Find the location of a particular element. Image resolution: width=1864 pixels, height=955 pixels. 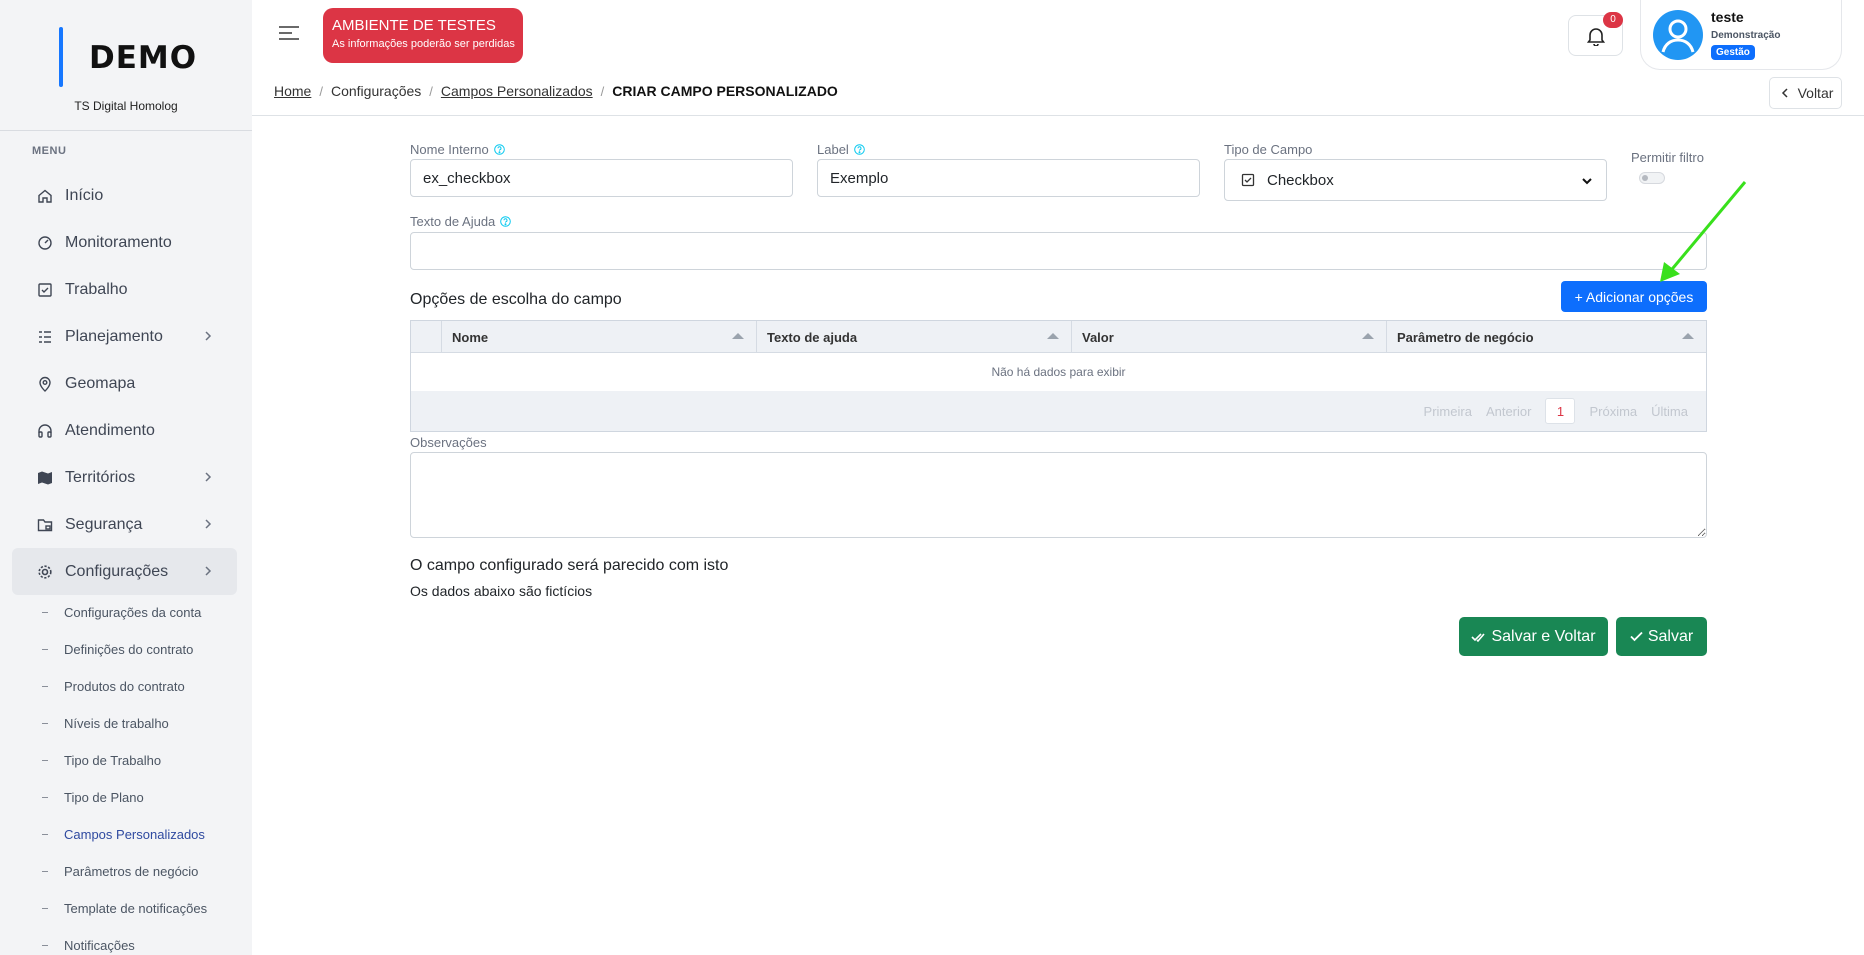

texto-ajuda-label-text: Texto de Ajuda is located at coordinates (453, 221).